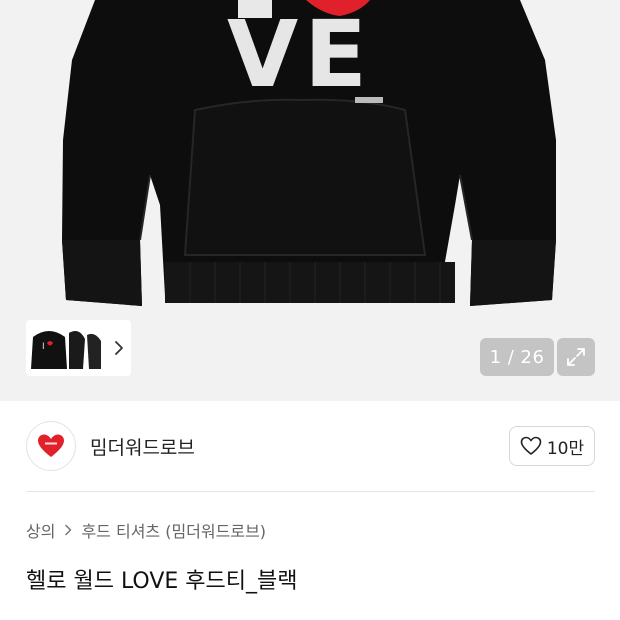 The image size is (620, 620). I want to click on thumbnail-strip: I, so click(78, 348).